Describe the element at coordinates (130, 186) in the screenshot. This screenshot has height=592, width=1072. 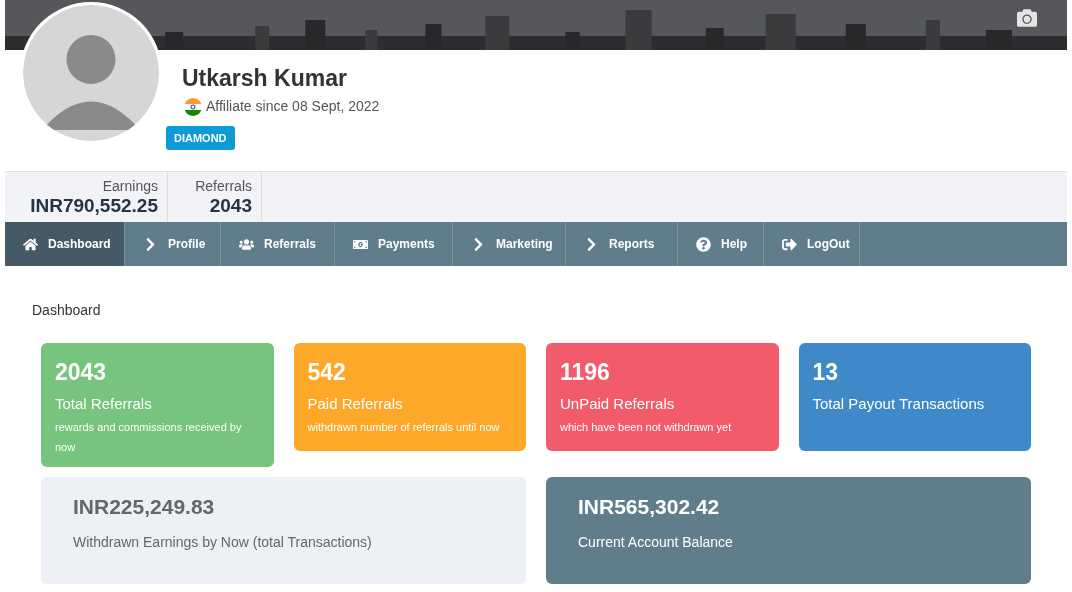
I see `stat-label: Earnings` at that location.